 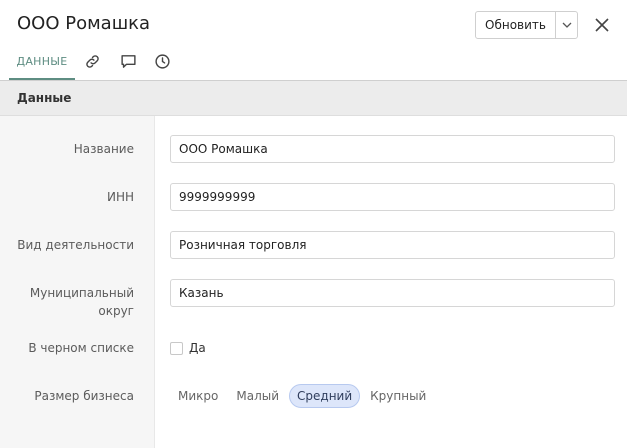 I want to click on name-label: Название, so click(x=103, y=149).